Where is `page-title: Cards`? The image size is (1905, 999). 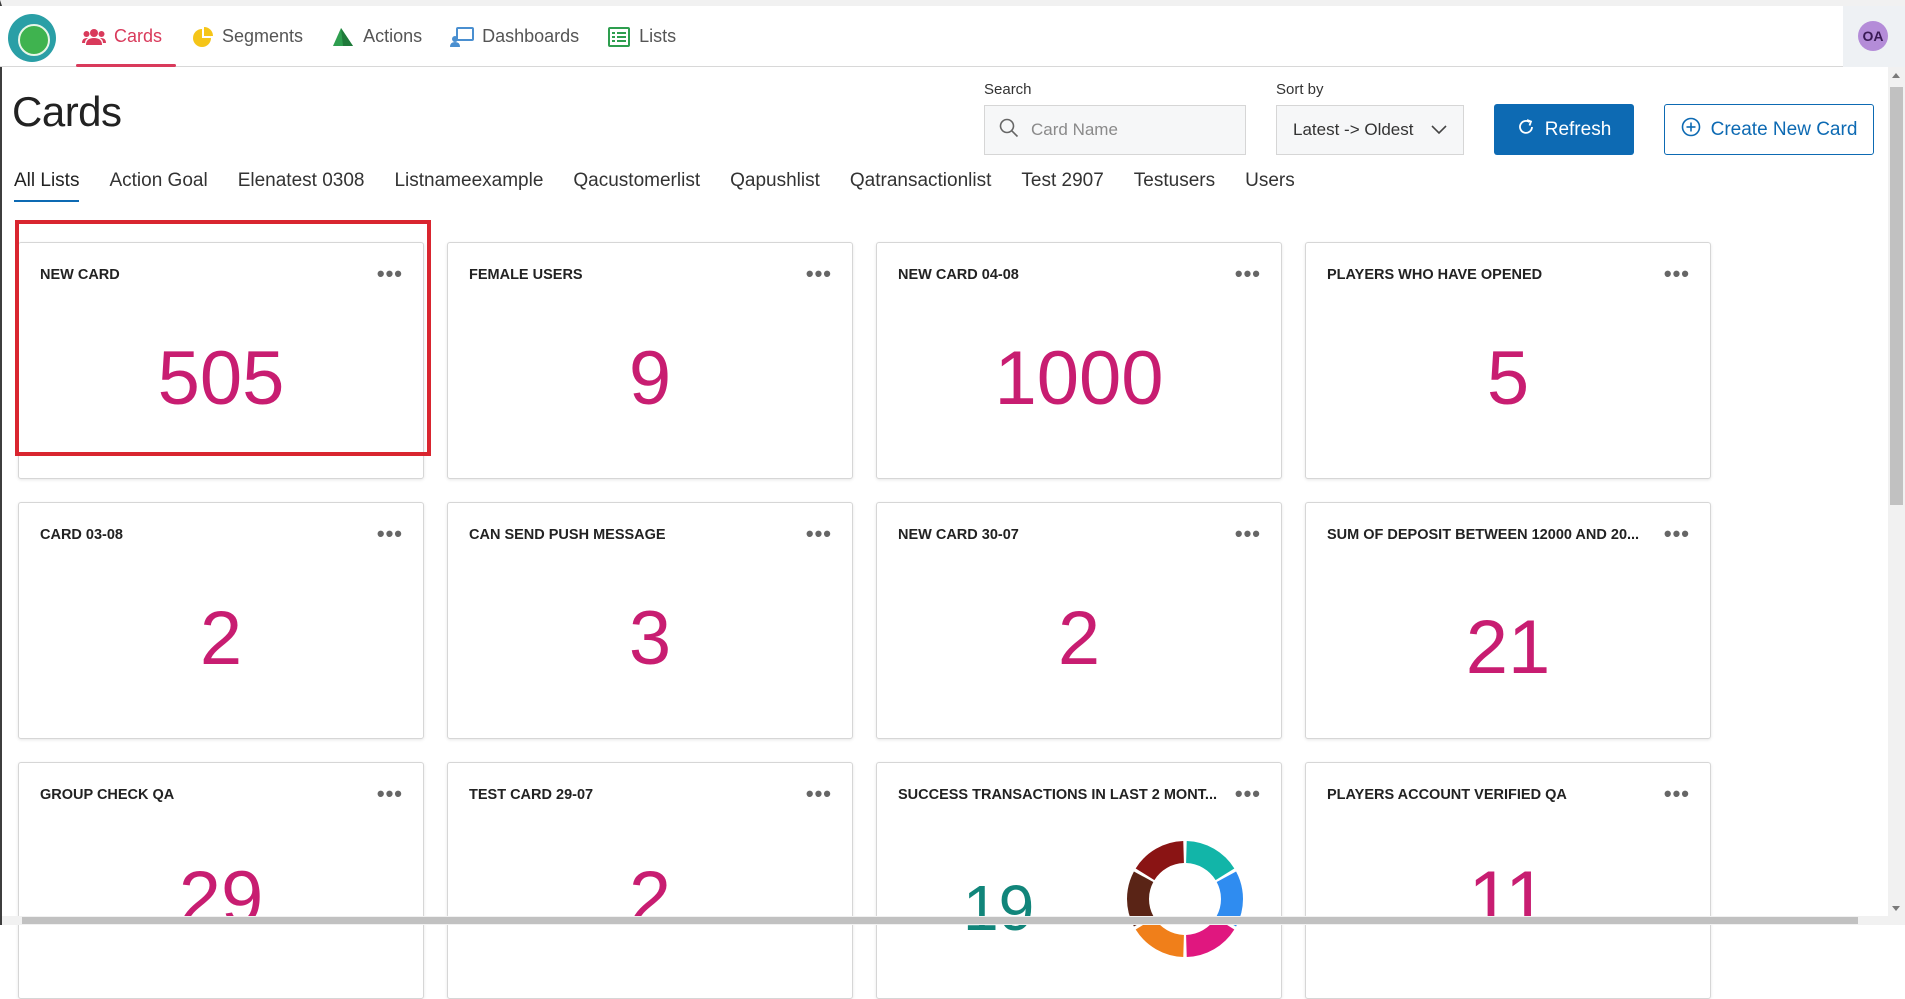
page-title: Cards is located at coordinates (67, 112).